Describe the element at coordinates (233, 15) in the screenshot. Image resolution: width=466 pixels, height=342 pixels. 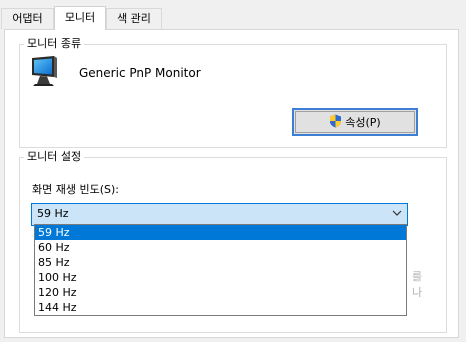
I see `tab-strip: 어댑터 모니터 색 관리` at that location.